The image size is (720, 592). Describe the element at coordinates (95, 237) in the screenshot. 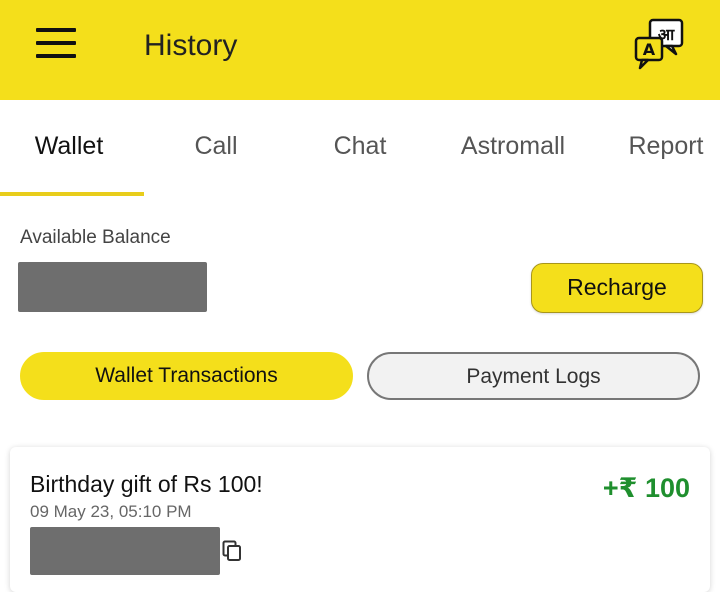

I see `available-balance-label: Available Balance` at that location.